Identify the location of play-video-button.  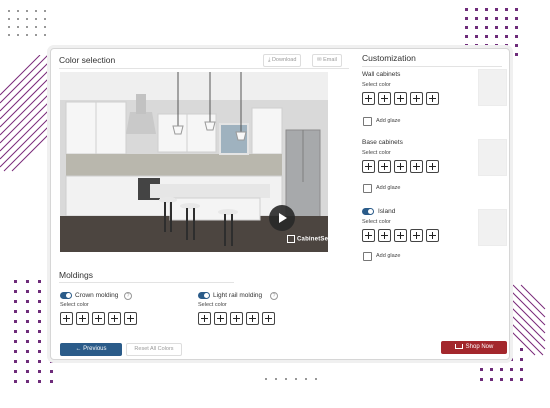
(282, 218).